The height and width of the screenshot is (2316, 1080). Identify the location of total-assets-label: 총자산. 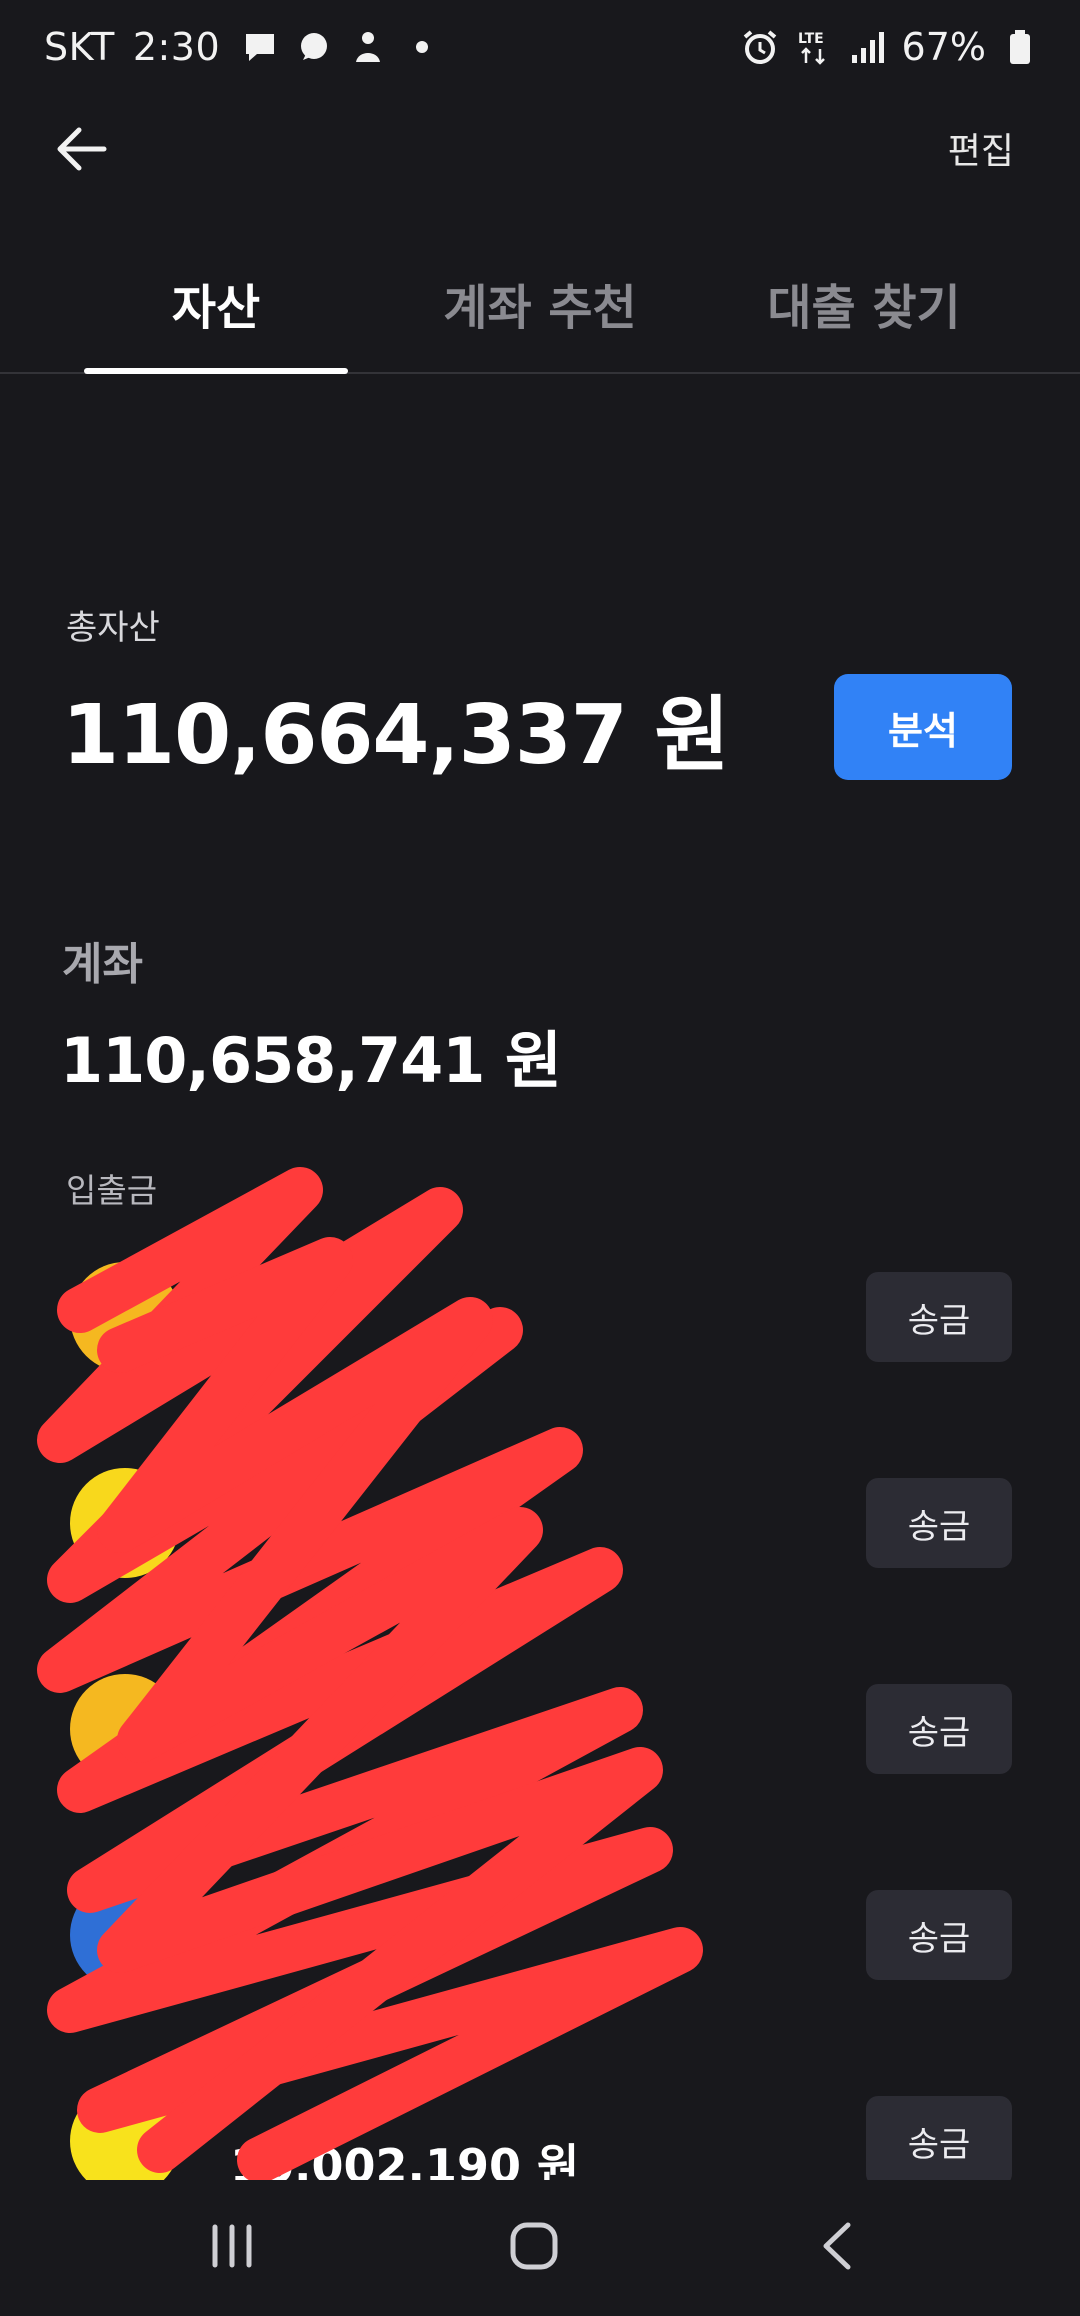
(113, 628).